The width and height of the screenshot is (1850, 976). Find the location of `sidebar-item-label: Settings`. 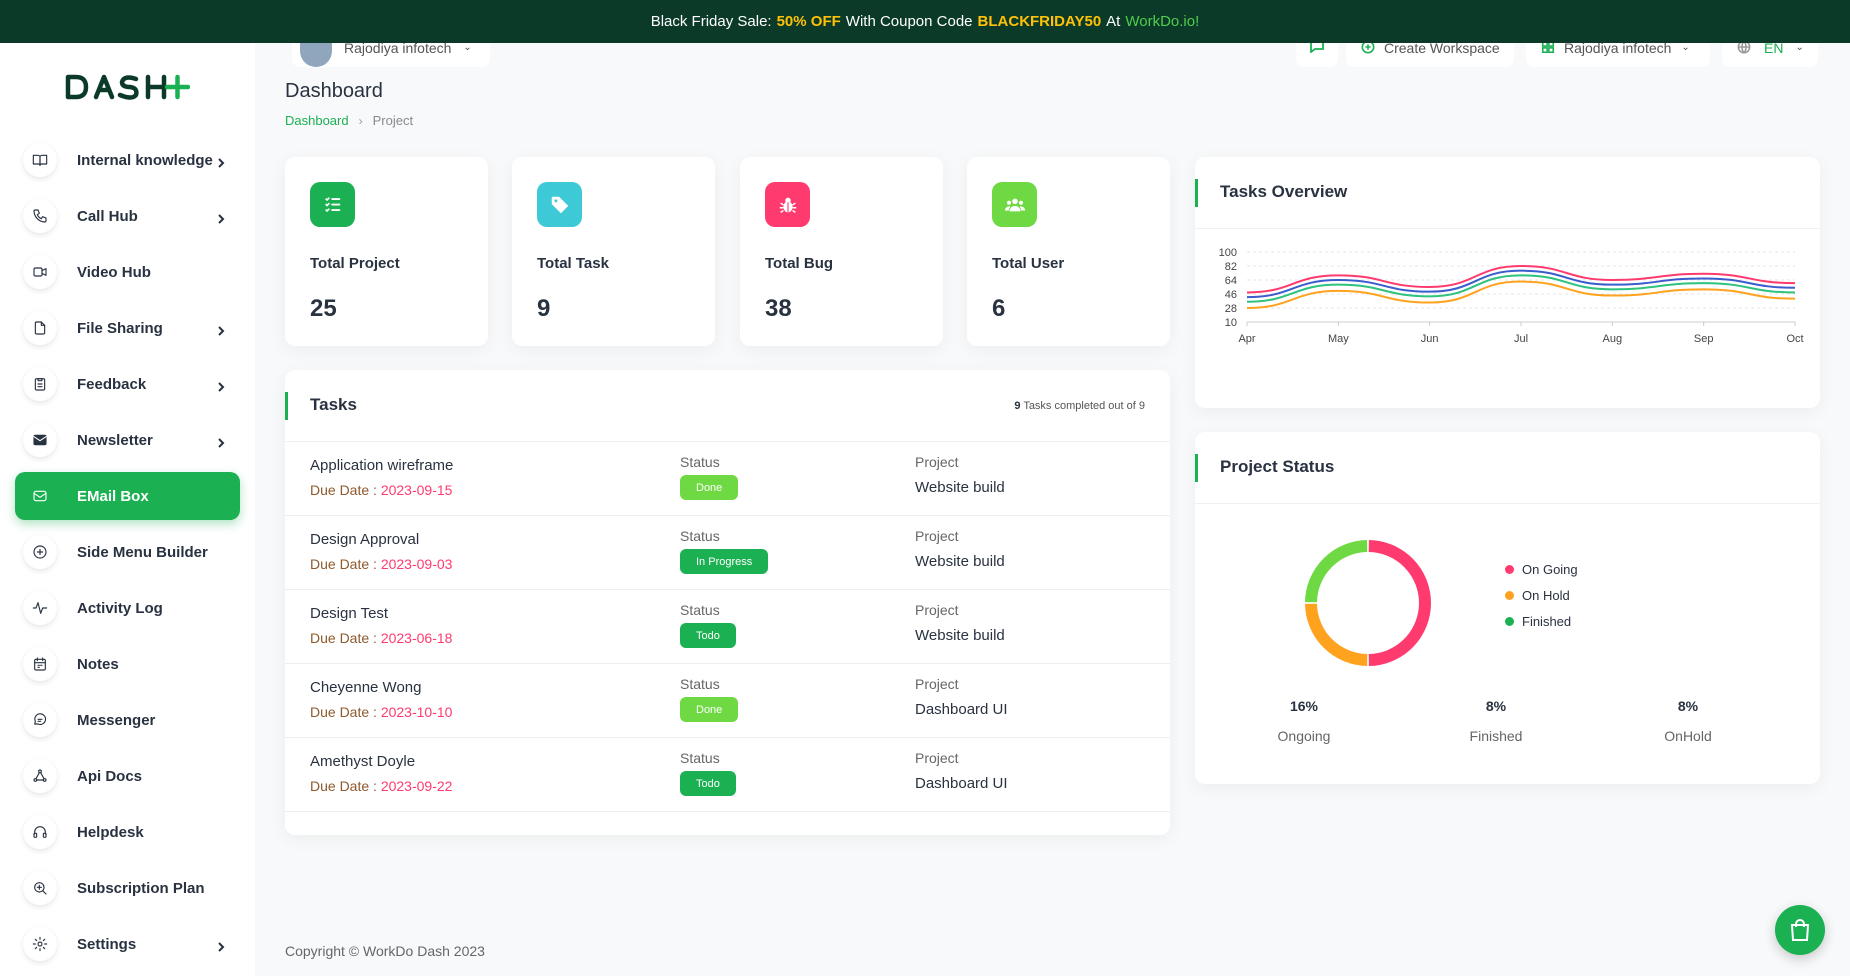

sidebar-item-label: Settings is located at coordinates (107, 944).